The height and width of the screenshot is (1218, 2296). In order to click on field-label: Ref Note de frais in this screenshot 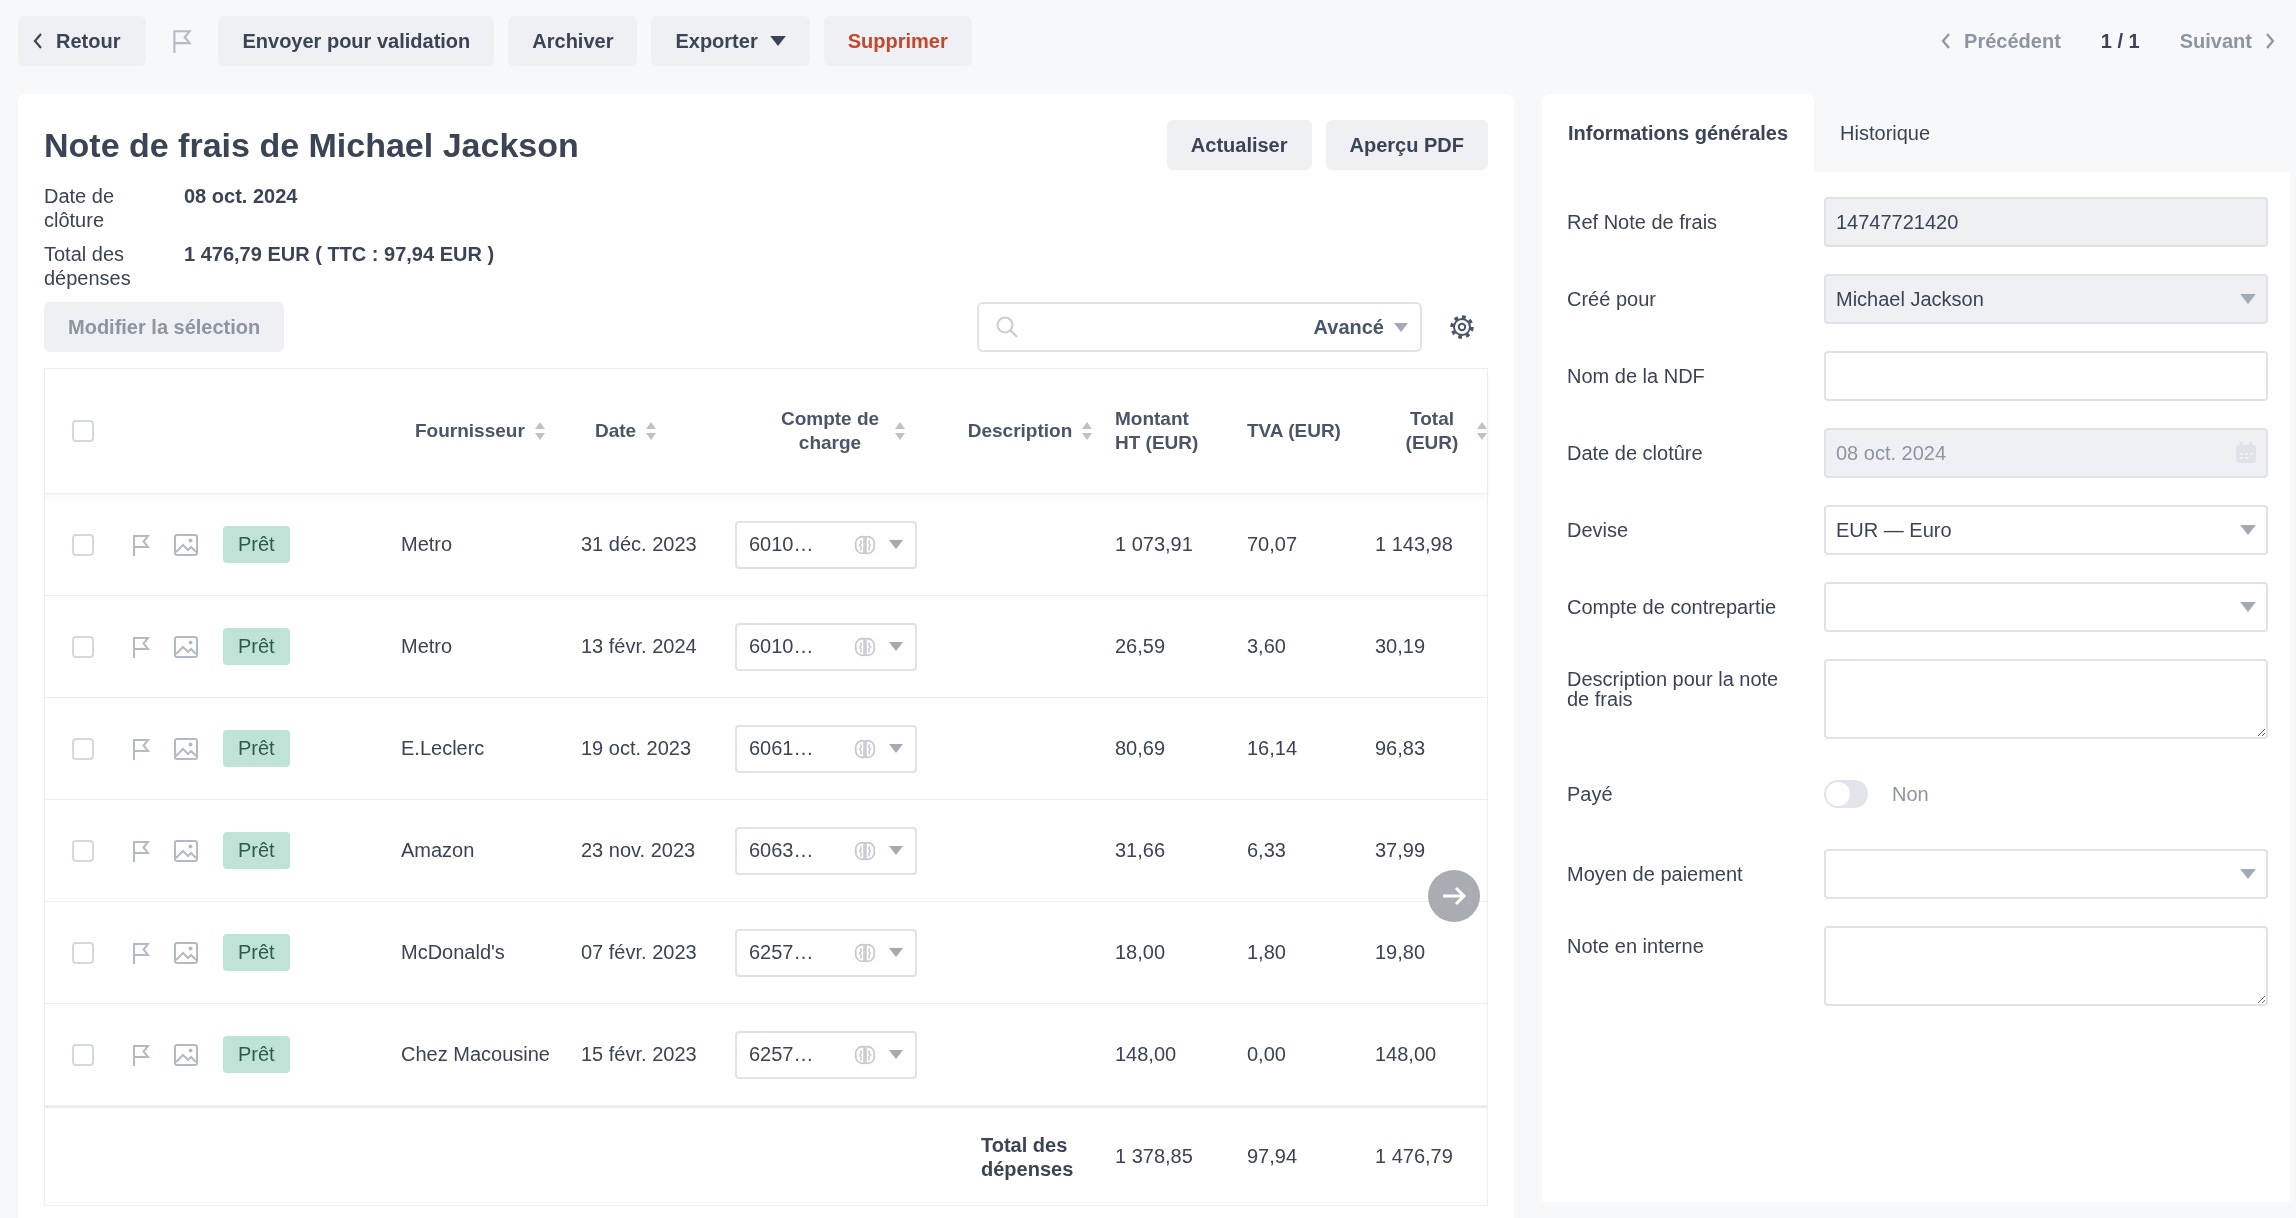, I will do `click(1643, 222)`.